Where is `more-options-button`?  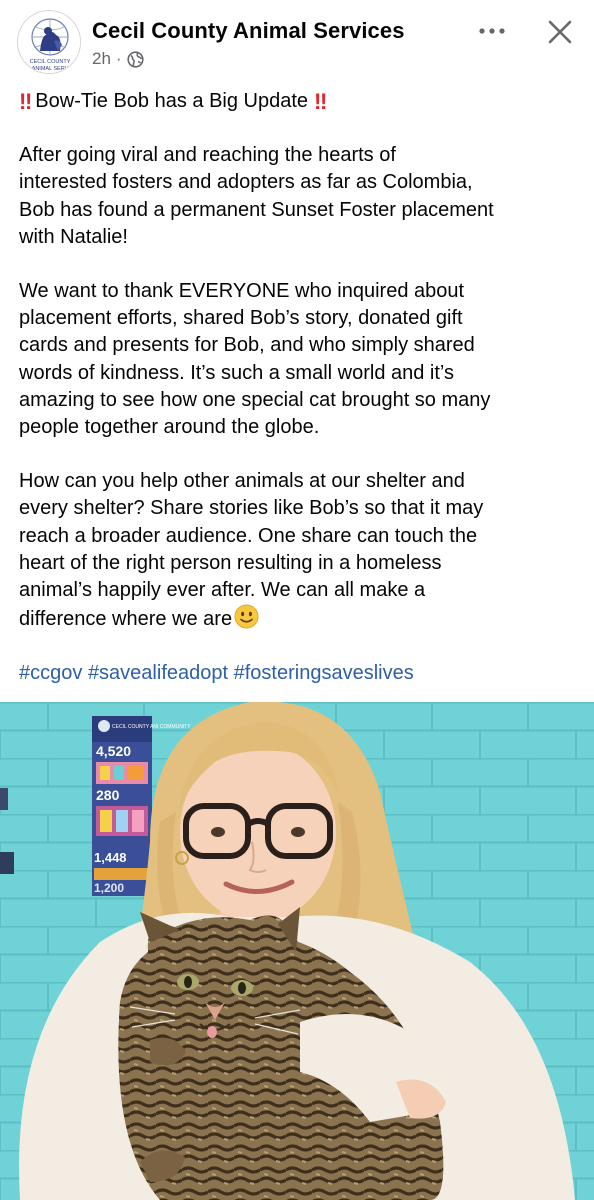 more-options-button is located at coordinates (492, 31).